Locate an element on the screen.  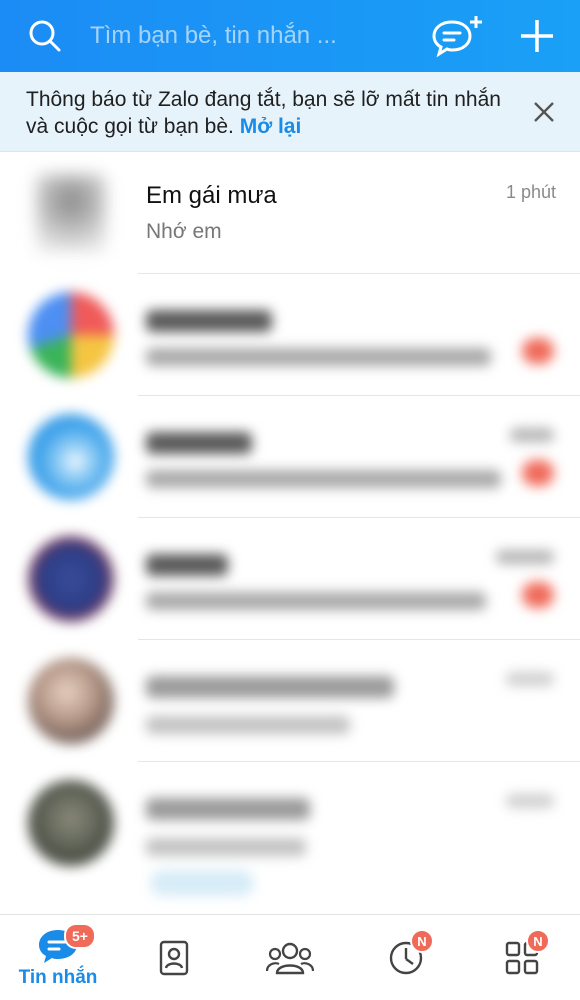
tab-messages-label: Tin nhắn is located at coordinates (58, 977).